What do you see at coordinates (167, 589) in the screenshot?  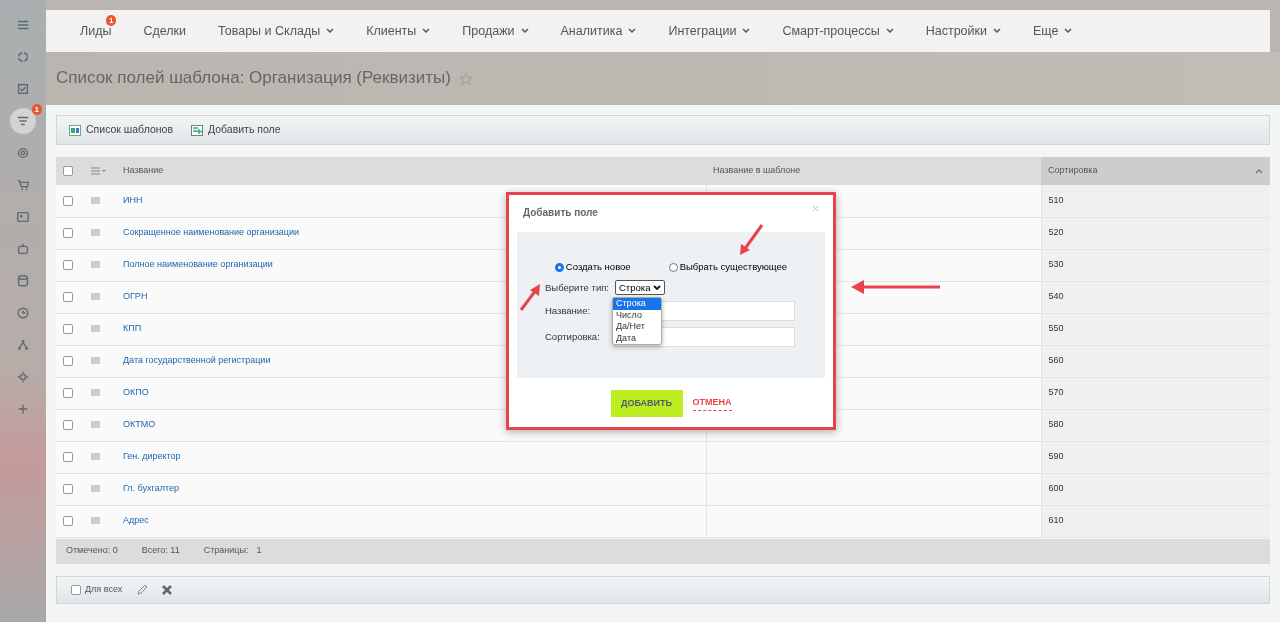 I see `delete-icon` at bounding box center [167, 589].